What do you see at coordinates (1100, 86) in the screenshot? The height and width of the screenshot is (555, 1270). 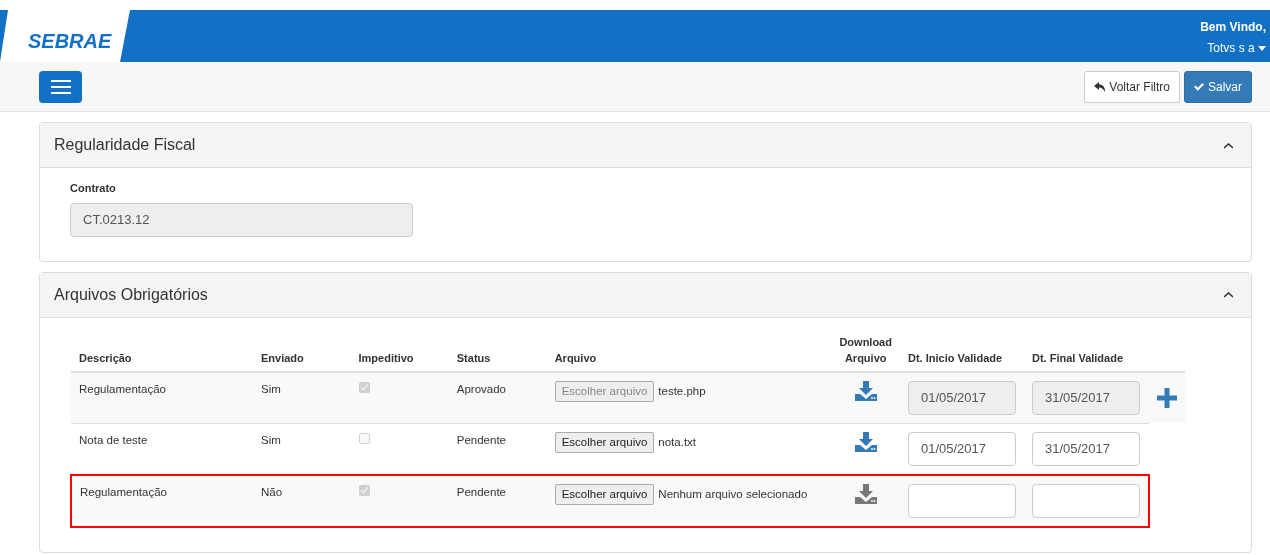 I see `reply-icon` at bounding box center [1100, 86].